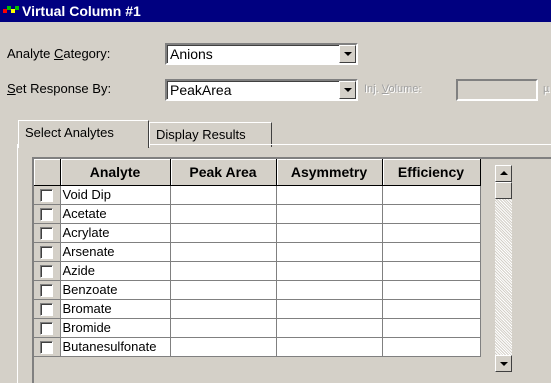 The width and height of the screenshot is (551, 383). What do you see at coordinates (115, 233) in the screenshot?
I see `analyte-name-cell: Acrylate` at bounding box center [115, 233].